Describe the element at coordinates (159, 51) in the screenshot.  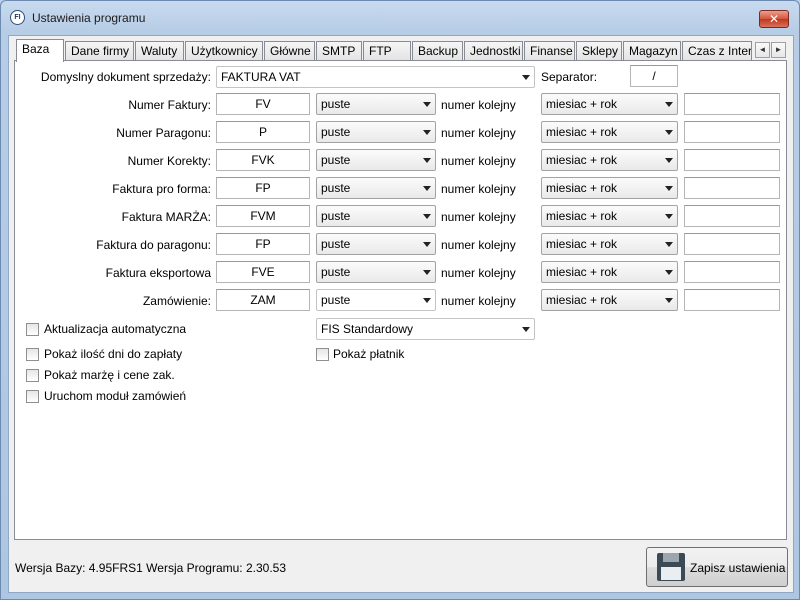
I see `tab-waluty: Waluty` at that location.